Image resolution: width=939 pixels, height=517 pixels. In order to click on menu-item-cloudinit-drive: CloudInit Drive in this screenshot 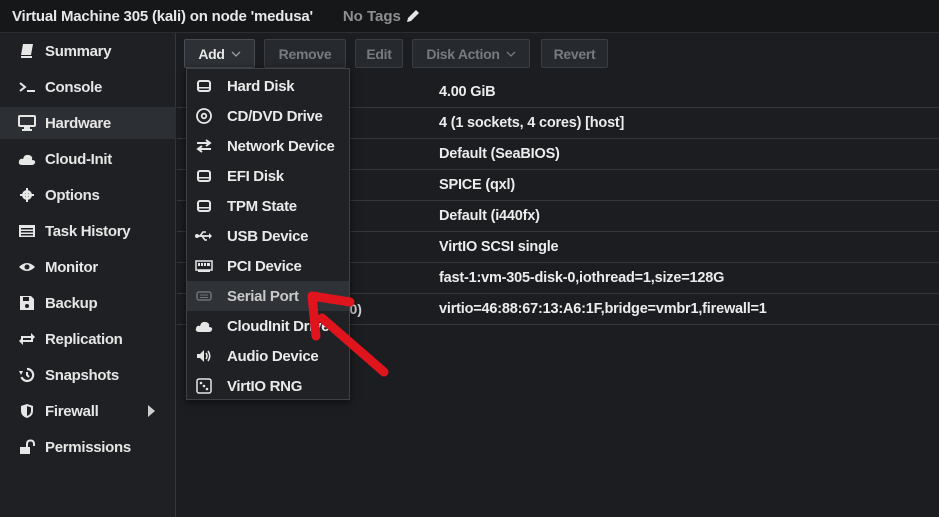, I will do `click(268, 326)`.